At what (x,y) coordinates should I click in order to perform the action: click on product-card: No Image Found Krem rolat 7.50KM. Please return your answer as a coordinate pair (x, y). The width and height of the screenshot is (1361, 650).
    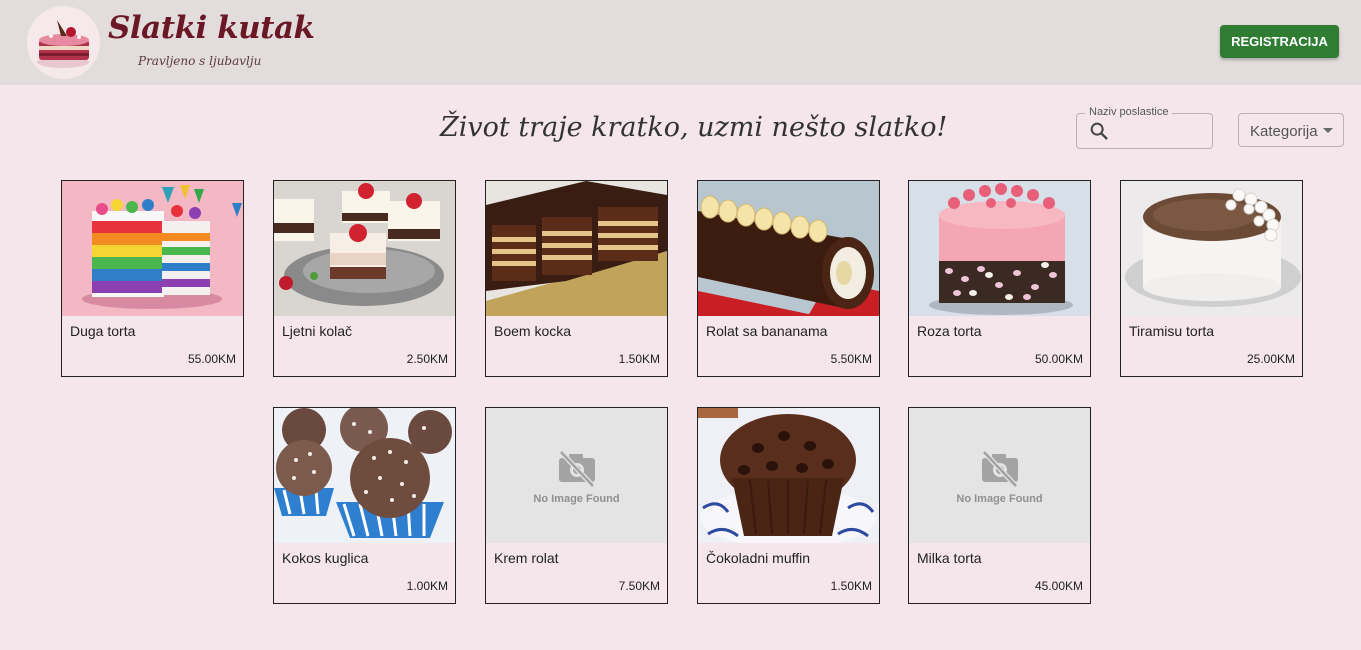
    Looking at the image, I should click on (576, 505).